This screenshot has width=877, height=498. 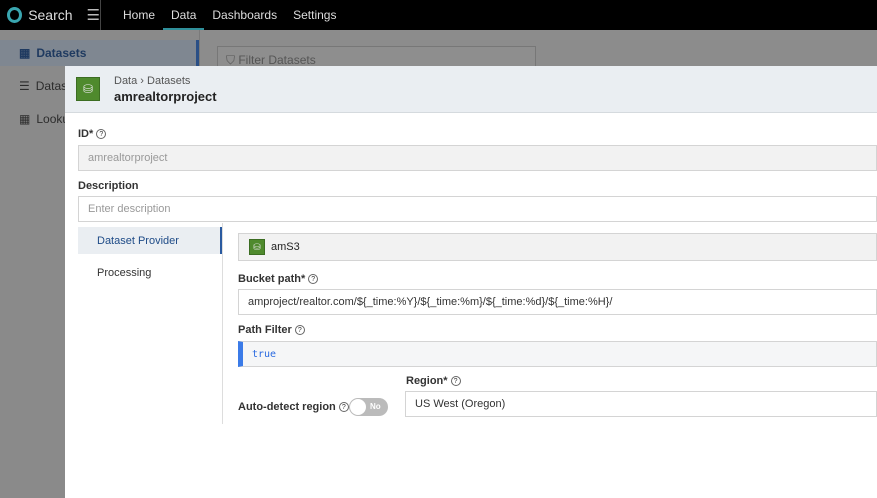 What do you see at coordinates (471, 89) in the screenshot?
I see `modal-header: ⛁ Data › Datasets amrealtorproject` at bounding box center [471, 89].